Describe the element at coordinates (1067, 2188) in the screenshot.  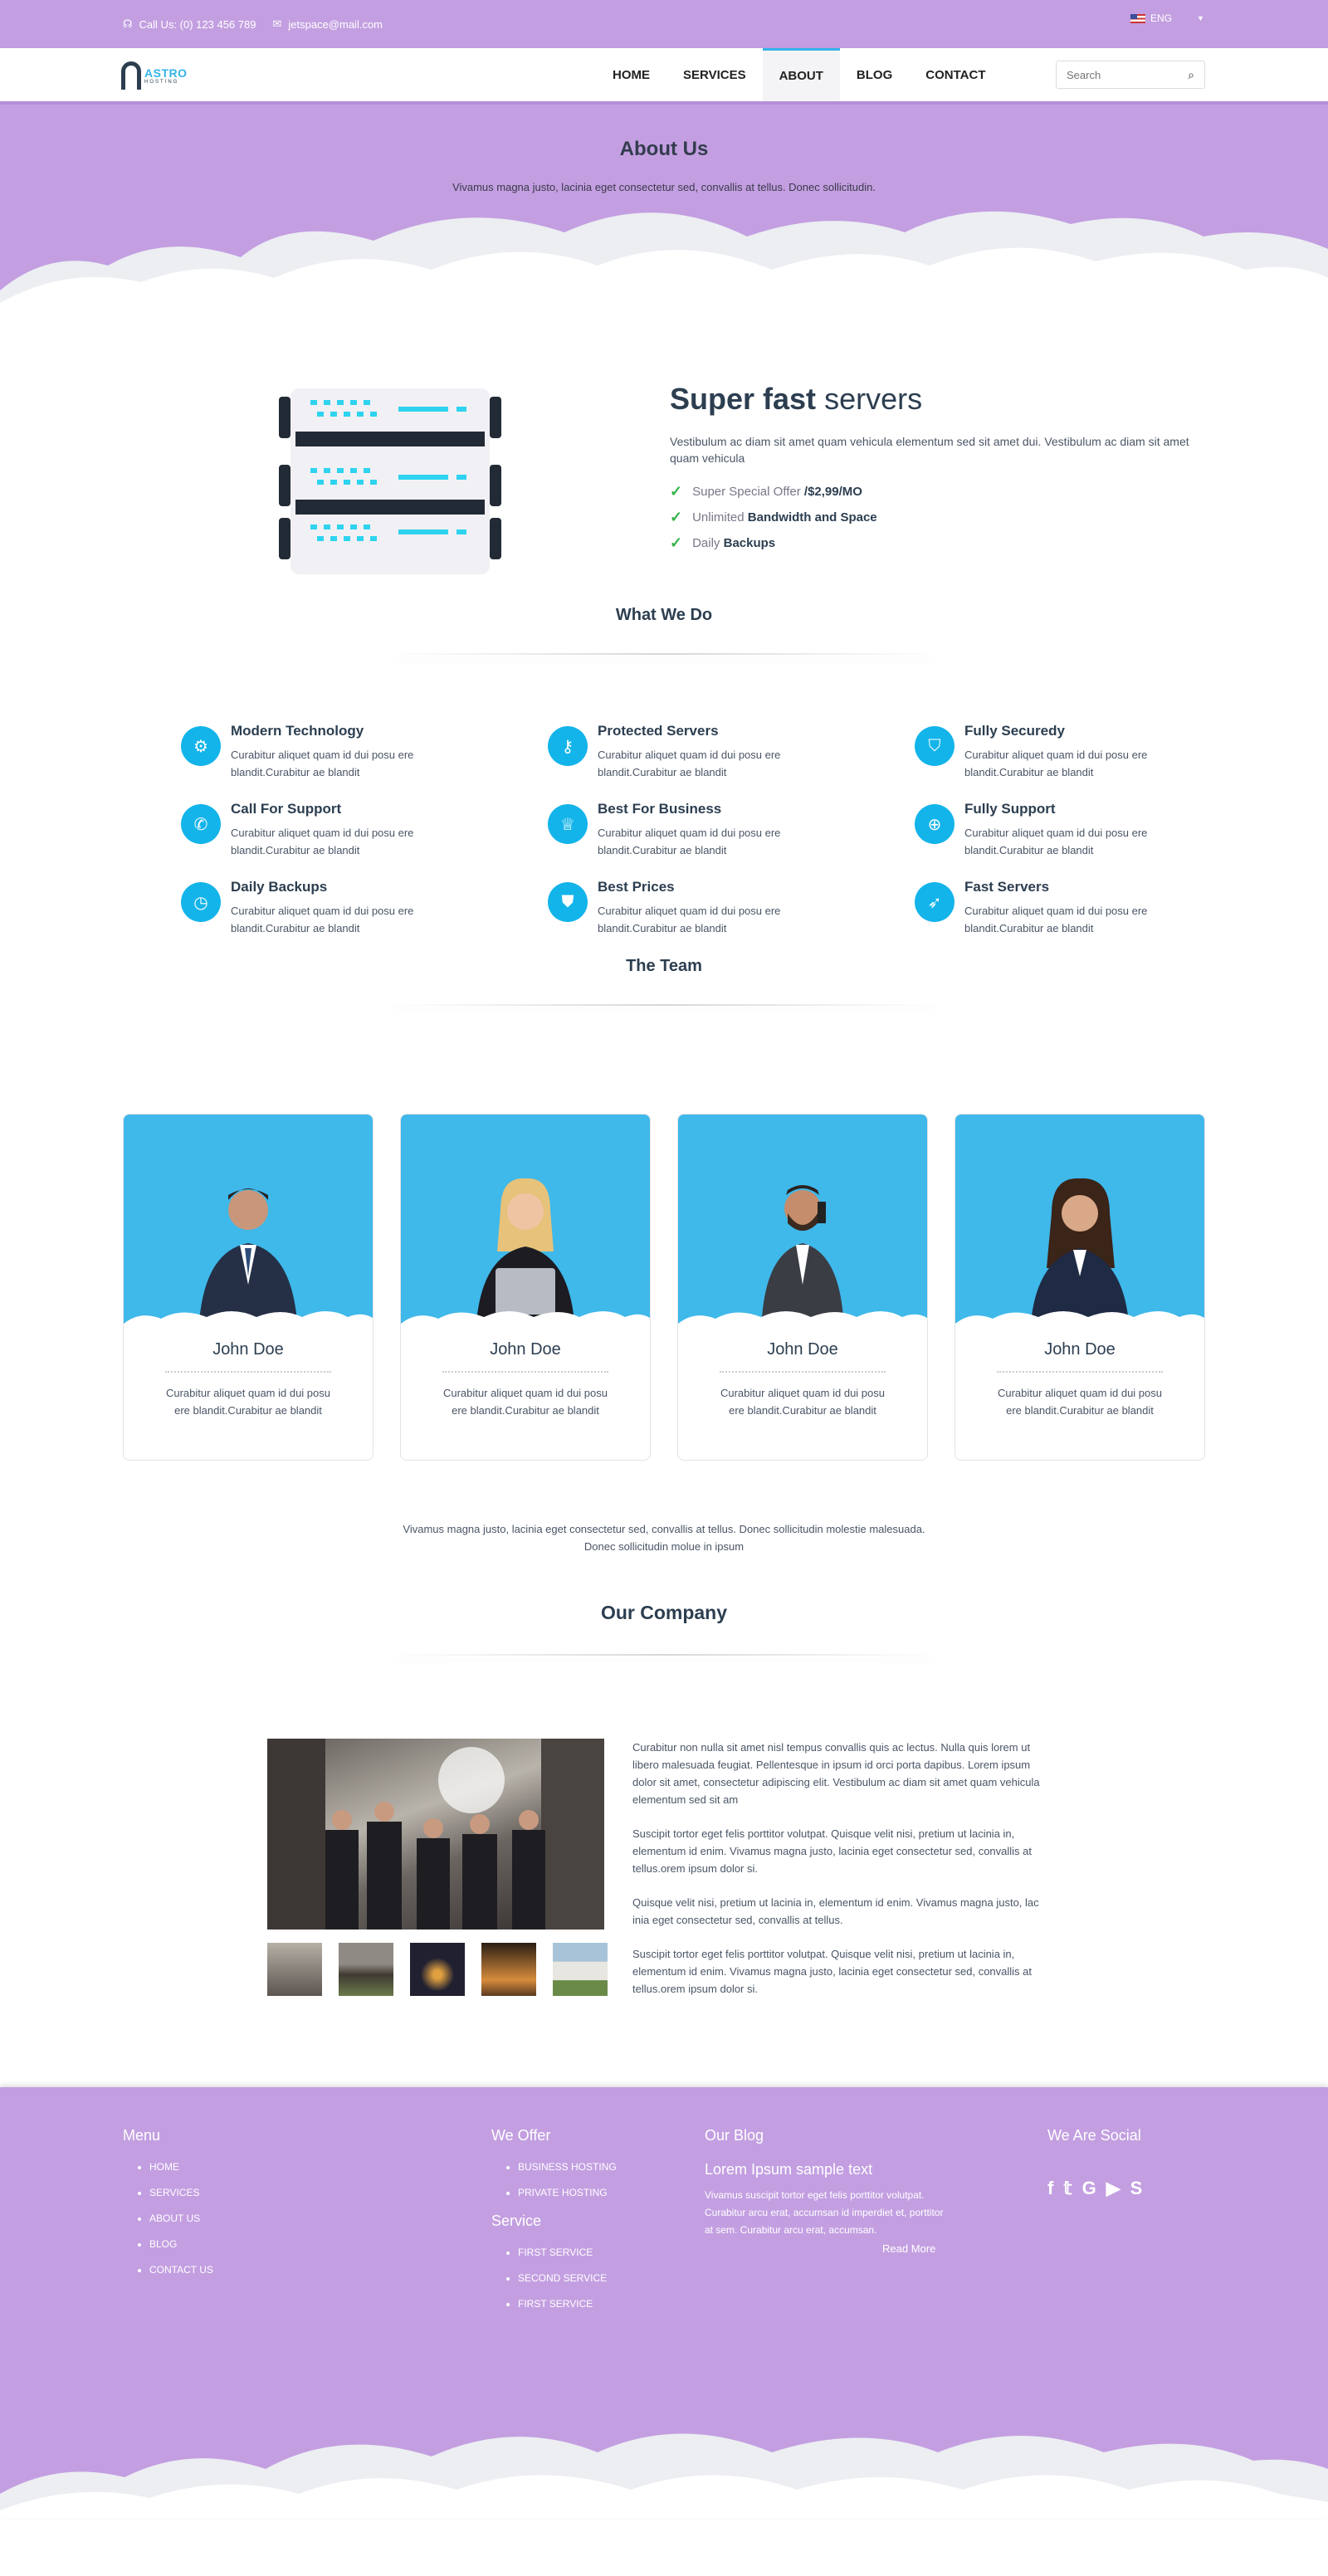
I see `twitter-icon: 𝕥` at that location.